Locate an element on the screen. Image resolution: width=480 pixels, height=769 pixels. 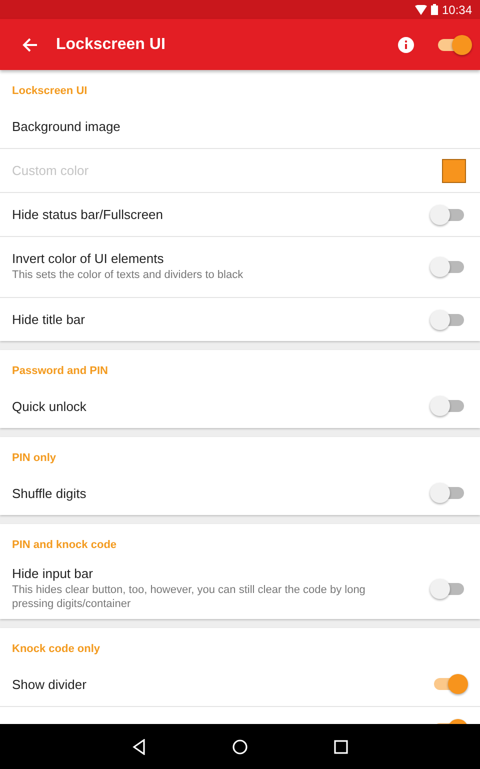
setting-label: Hide title bar is located at coordinates (49, 319).